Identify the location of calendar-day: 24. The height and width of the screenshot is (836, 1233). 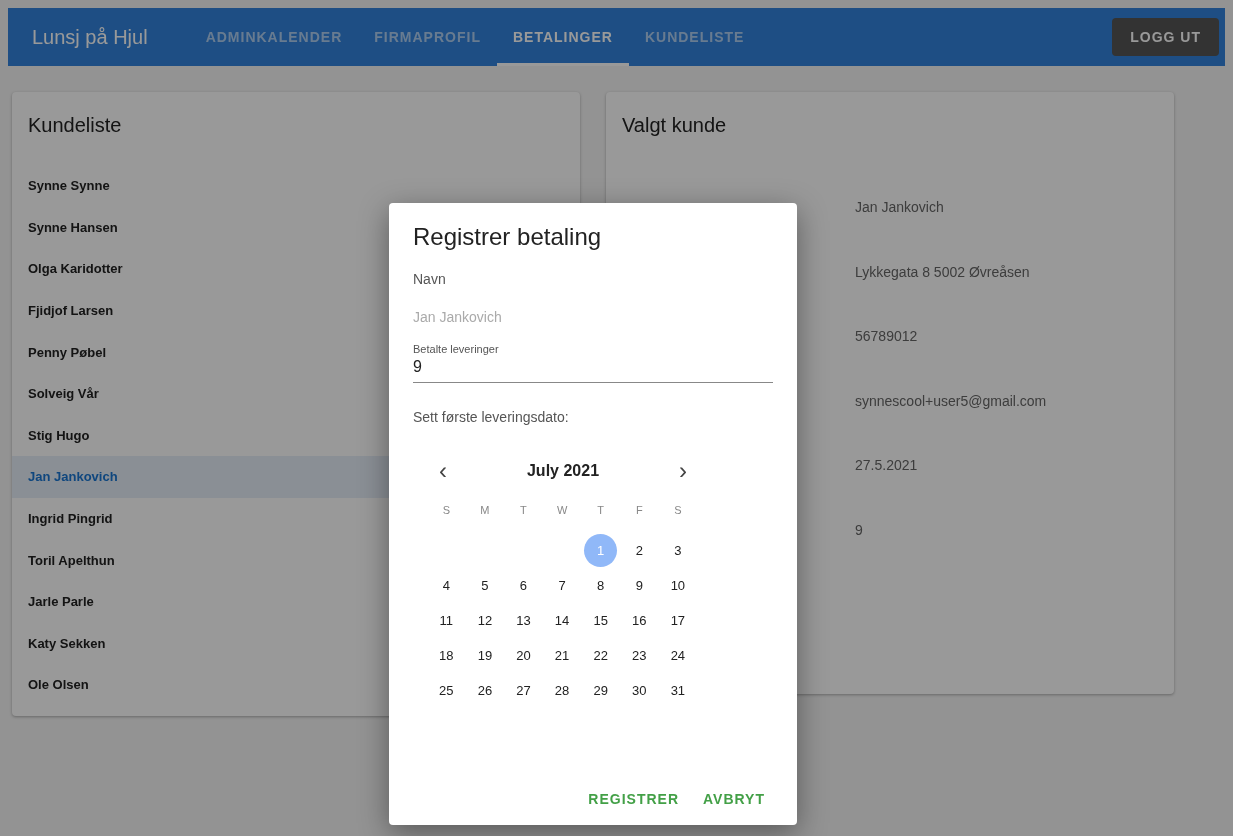
(678, 655).